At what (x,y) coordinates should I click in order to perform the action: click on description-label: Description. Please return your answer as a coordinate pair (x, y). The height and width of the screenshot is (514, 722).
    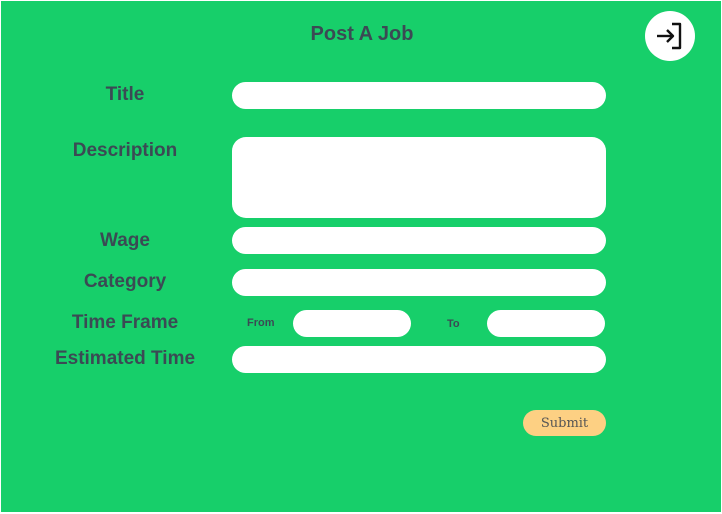
    Looking at the image, I should click on (125, 150).